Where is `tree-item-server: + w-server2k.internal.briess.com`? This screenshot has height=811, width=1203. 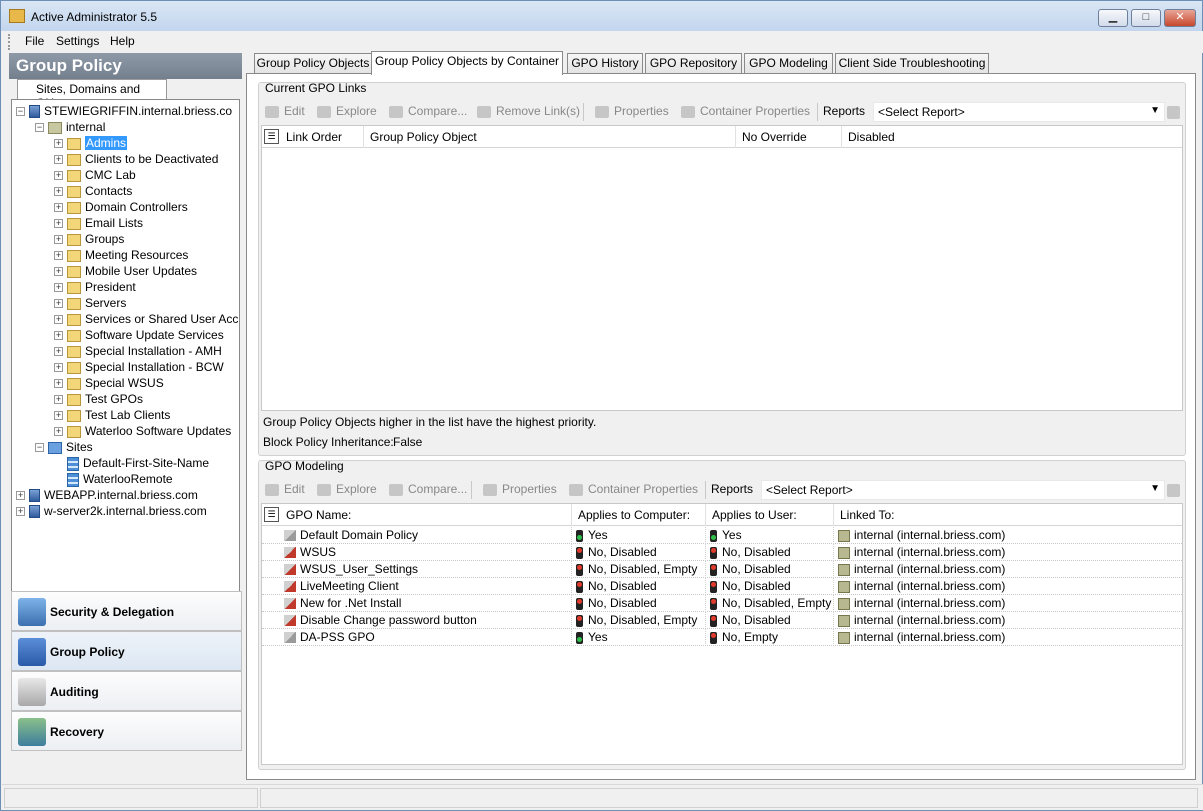 tree-item-server: + w-server2k.internal.briess.com is located at coordinates (111, 511).